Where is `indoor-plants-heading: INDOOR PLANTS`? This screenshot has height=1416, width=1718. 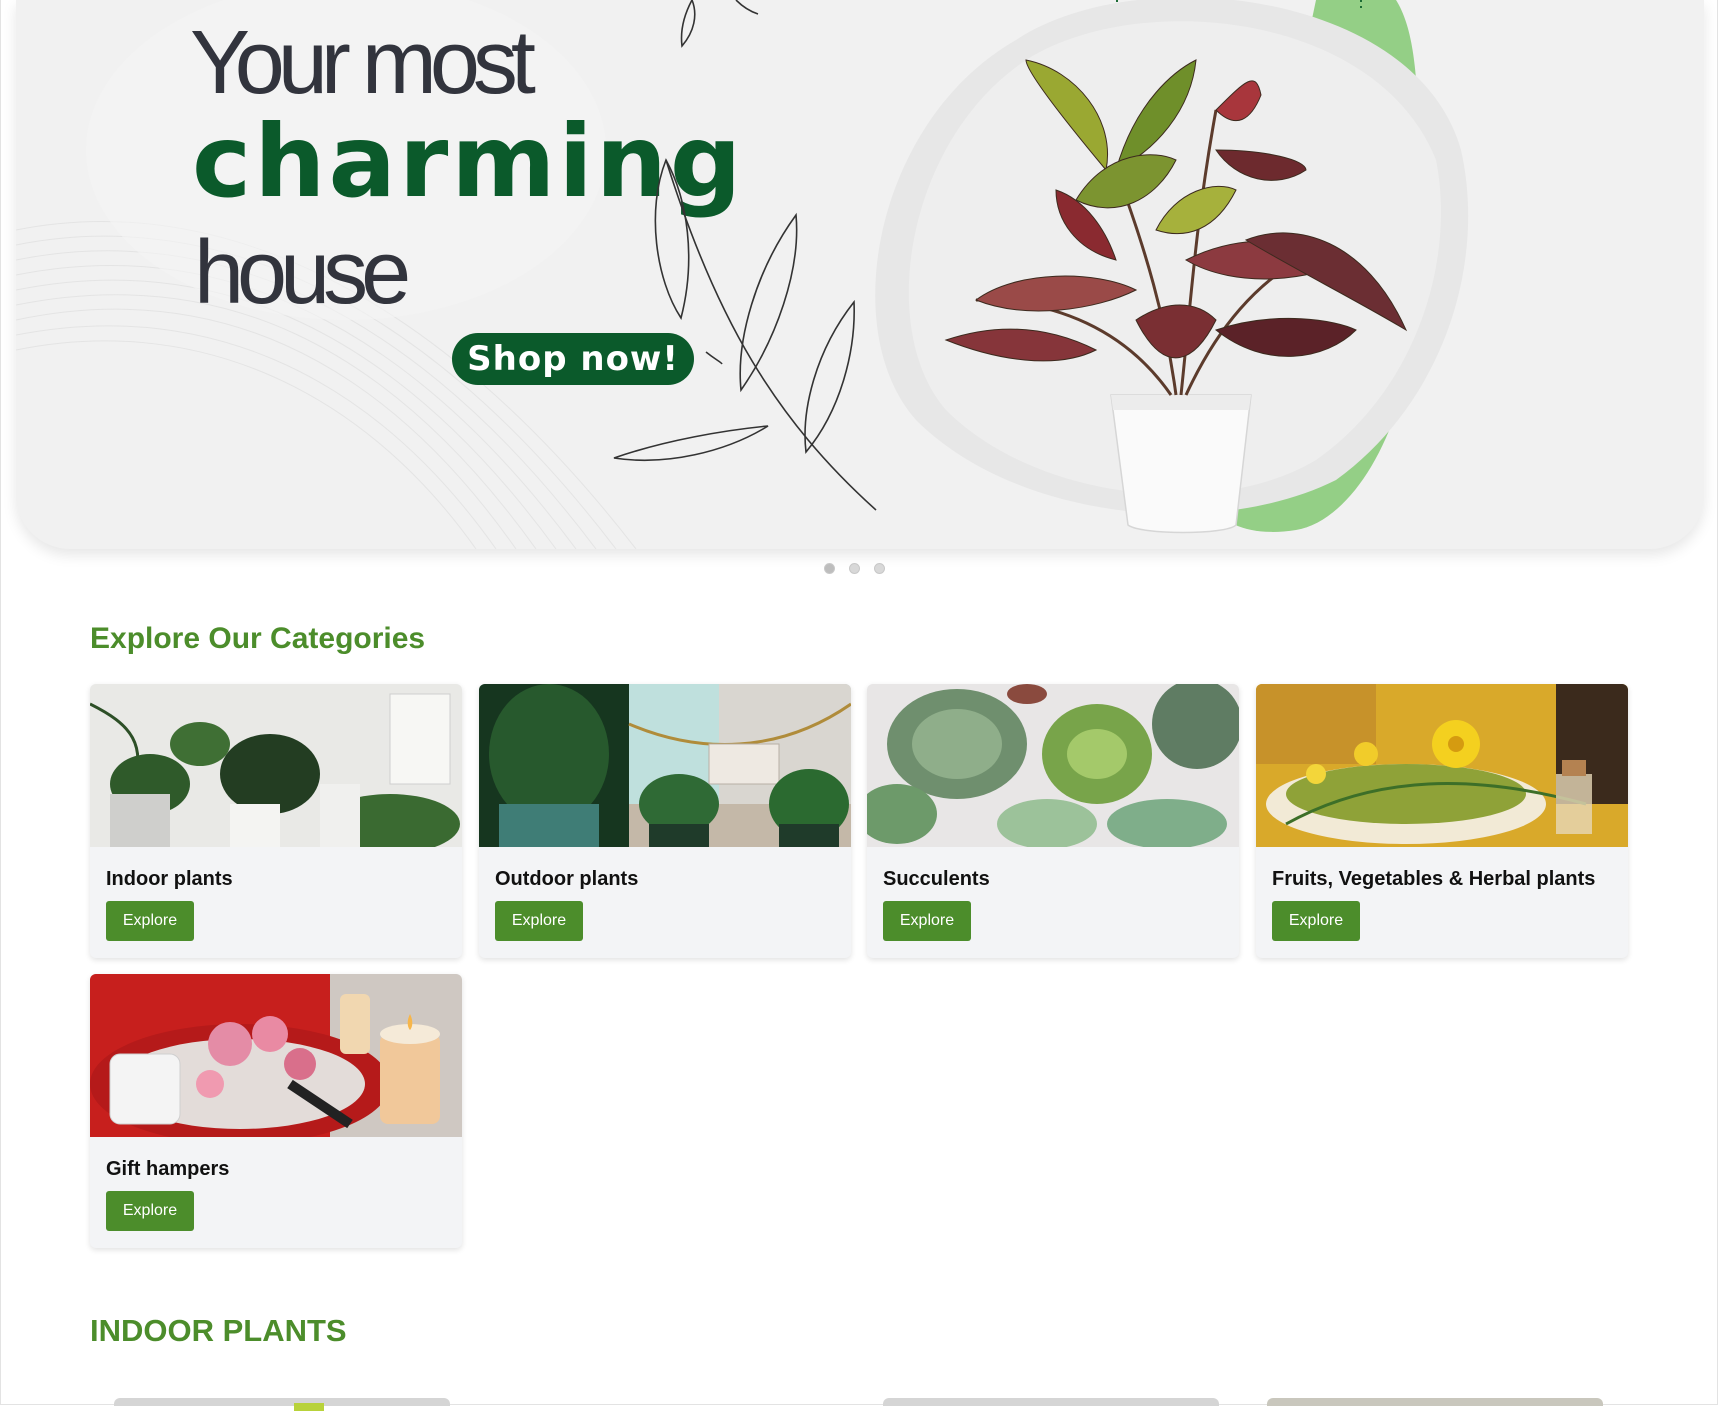
indoor-plants-heading: INDOOR PLANTS is located at coordinates (218, 1330).